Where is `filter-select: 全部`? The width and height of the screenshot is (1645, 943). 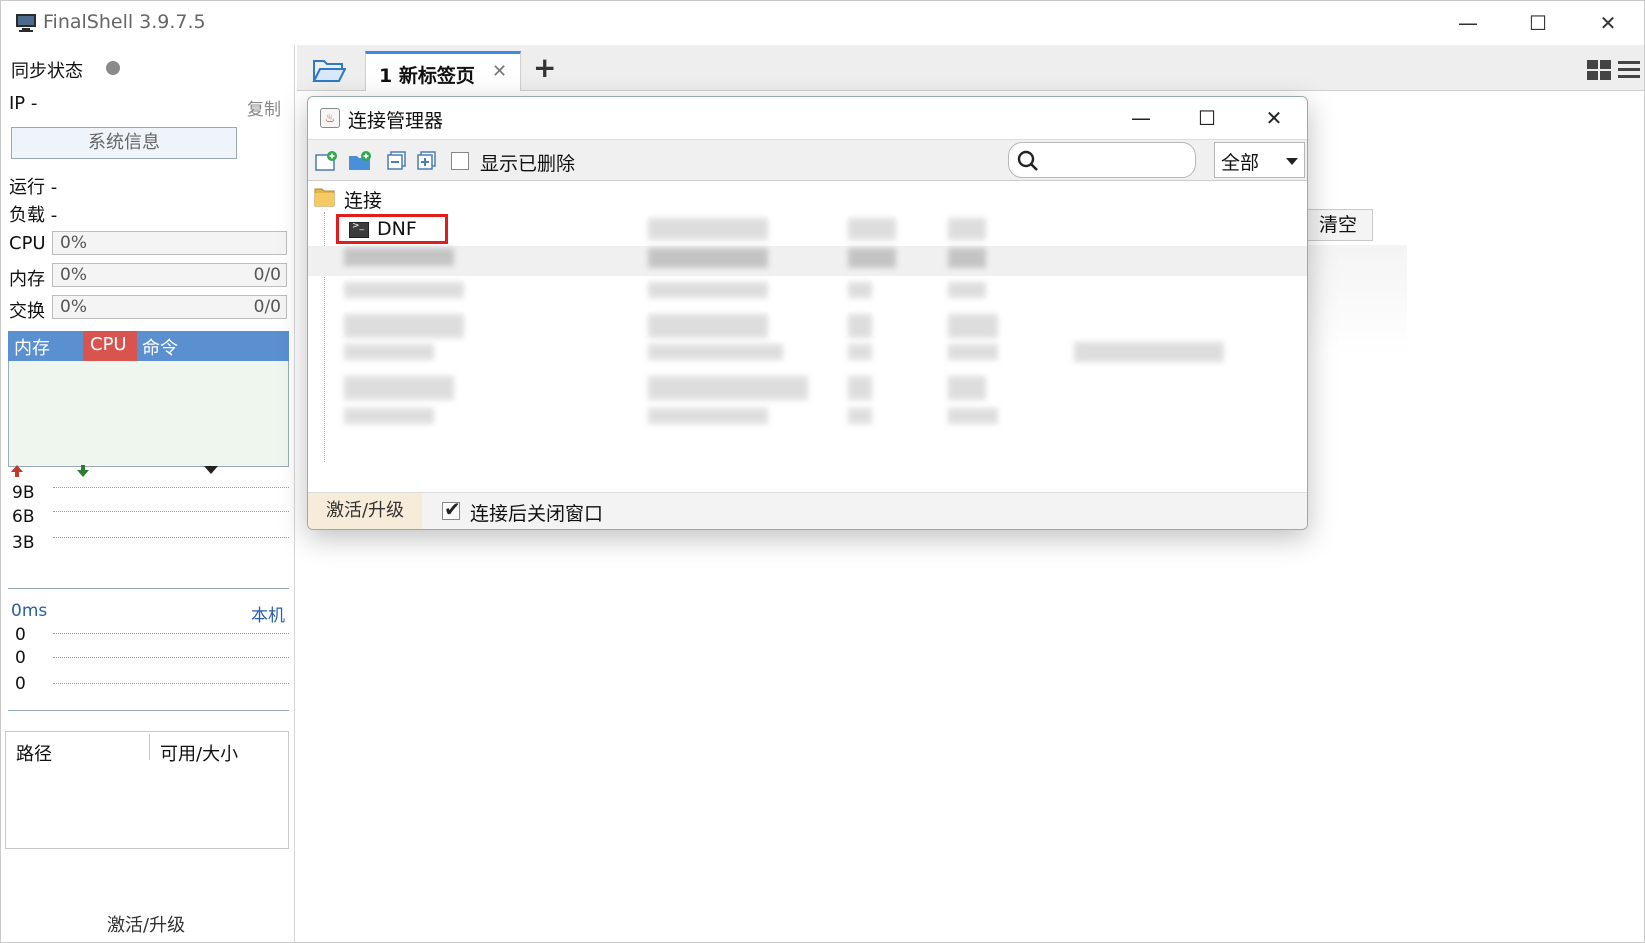 filter-select: 全部 is located at coordinates (1259, 160).